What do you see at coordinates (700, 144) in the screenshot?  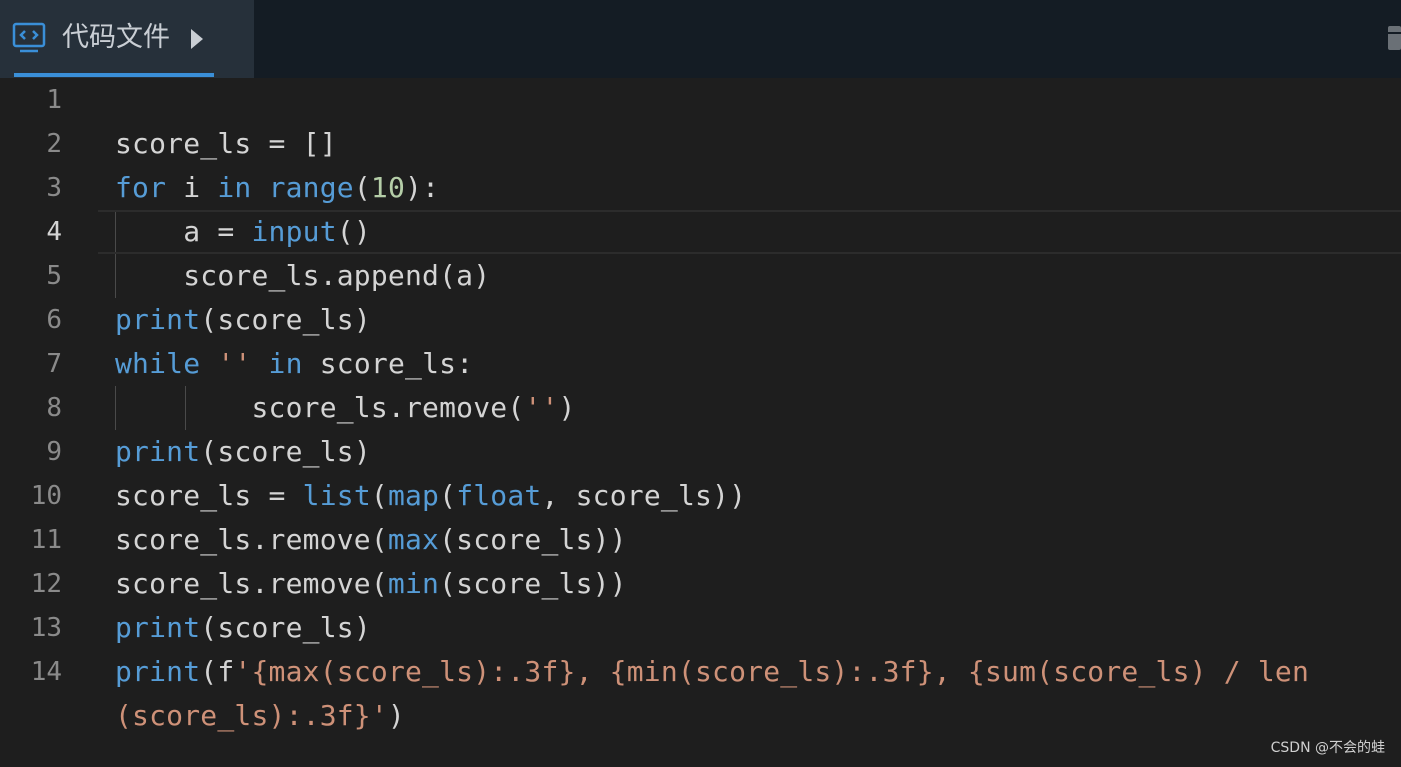 I see `code-line: 2 score_ls = []` at bounding box center [700, 144].